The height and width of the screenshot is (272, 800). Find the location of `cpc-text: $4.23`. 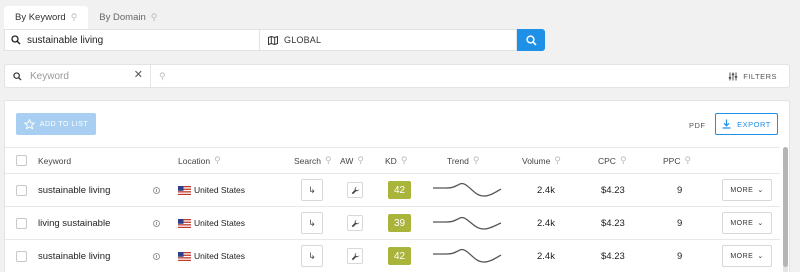

cpc-text: $4.23 is located at coordinates (613, 256).